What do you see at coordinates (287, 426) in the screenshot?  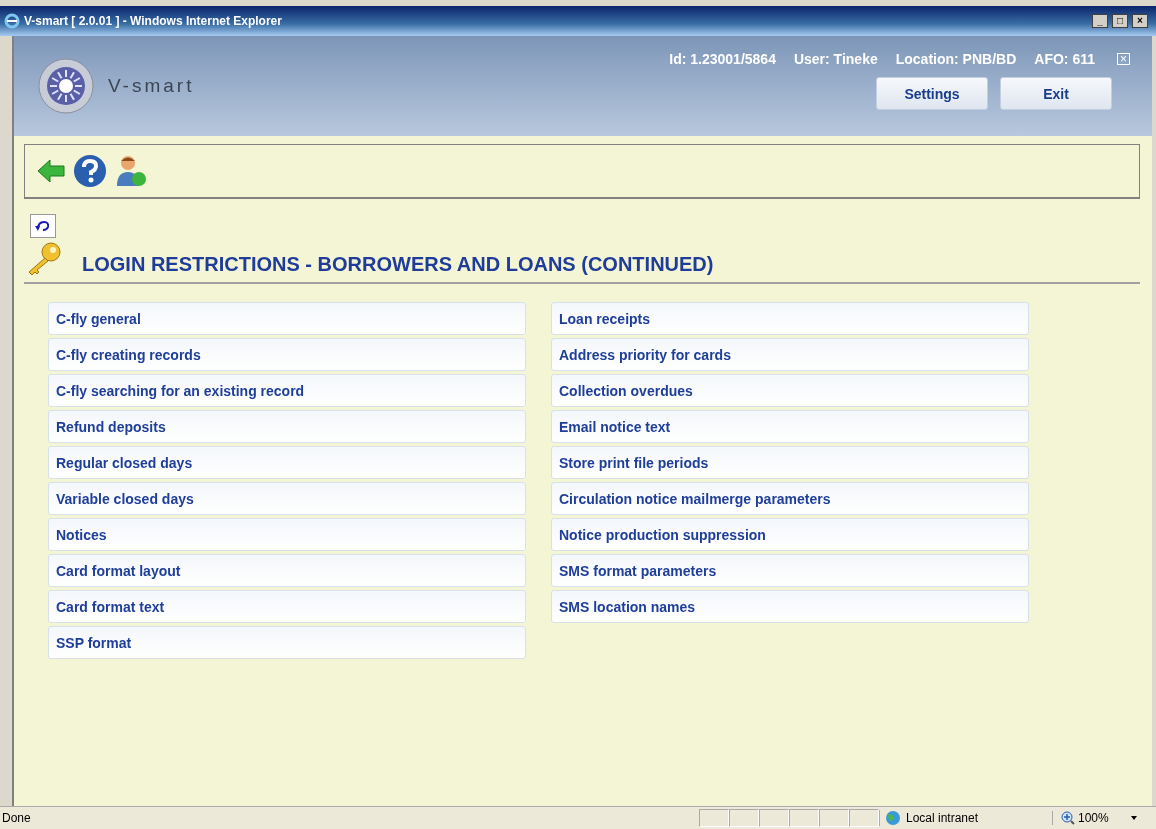 I see `menu-option: Refund deposits` at bounding box center [287, 426].